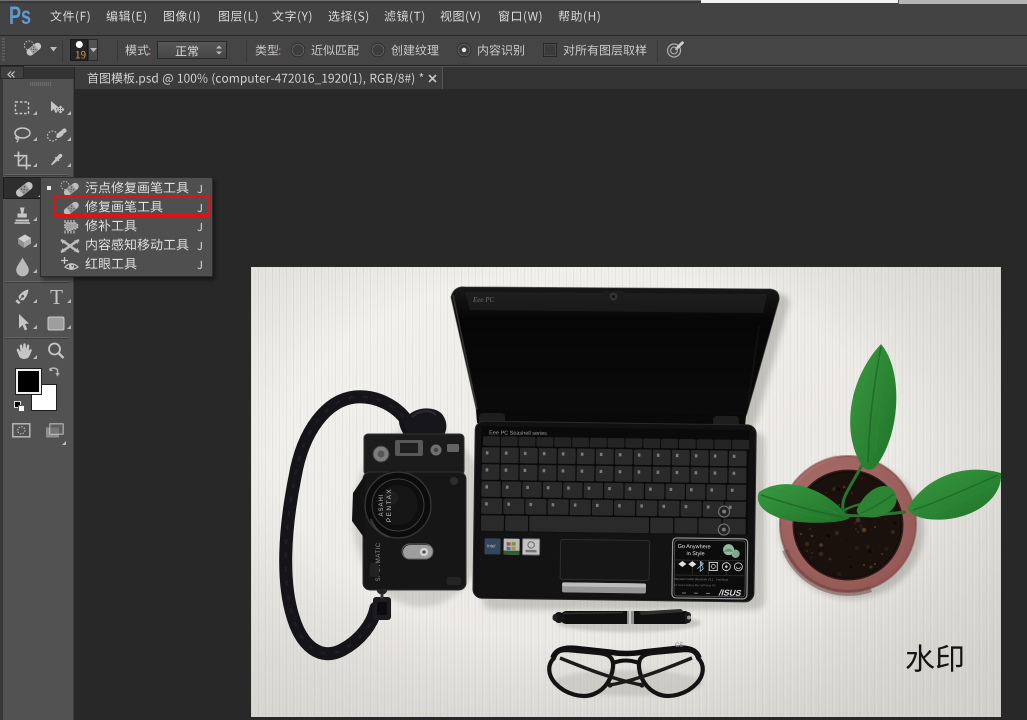 The height and width of the screenshot is (720, 1027). What do you see at coordinates (491, 545) in the screenshot?
I see `svg-text: intel` at bounding box center [491, 545].